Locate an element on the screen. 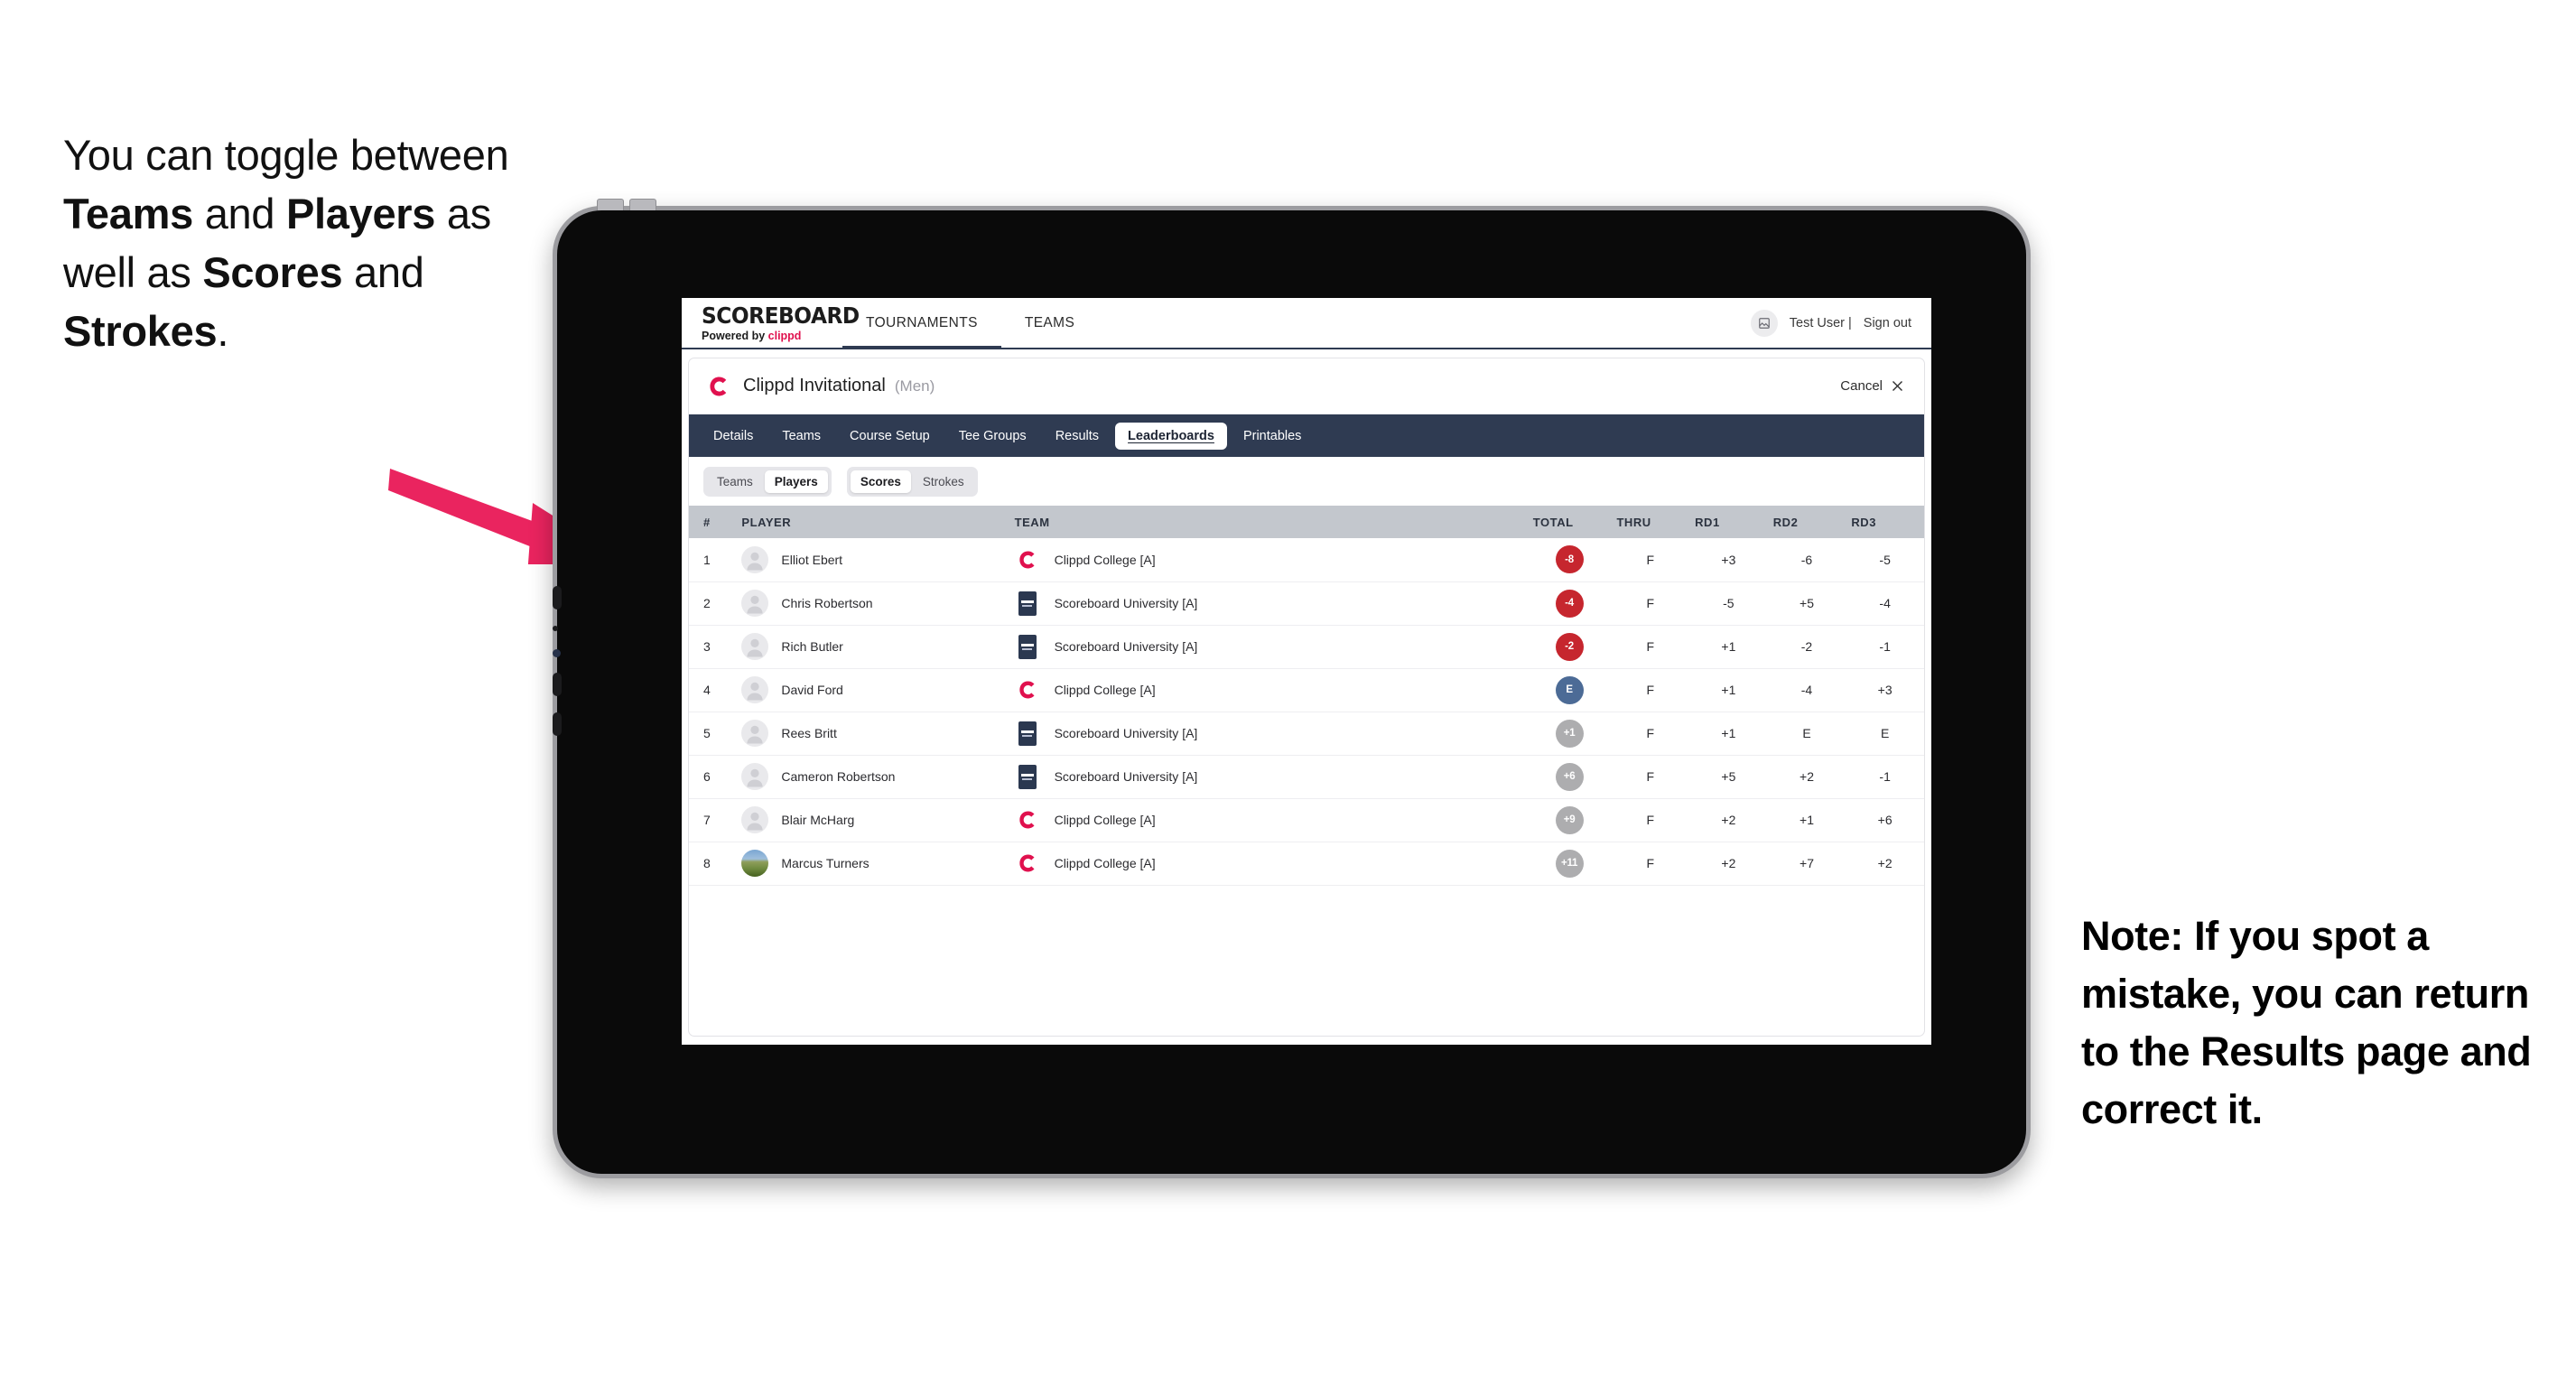 This screenshot has width=2576, height=1386. leaderboard-header-row: # PLAYER TEAM TOTAL THRU RD1 RD2 RD3 is located at coordinates (1306, 522).